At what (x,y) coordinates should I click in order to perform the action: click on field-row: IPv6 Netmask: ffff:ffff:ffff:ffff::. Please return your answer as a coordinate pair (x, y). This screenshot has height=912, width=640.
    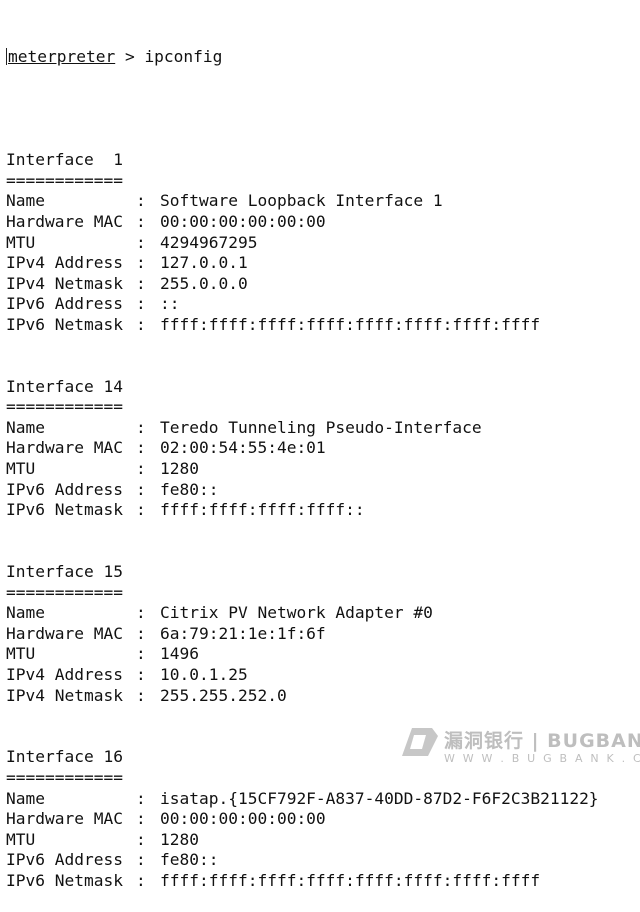
    Looking at the image, I should click on (323, 510).